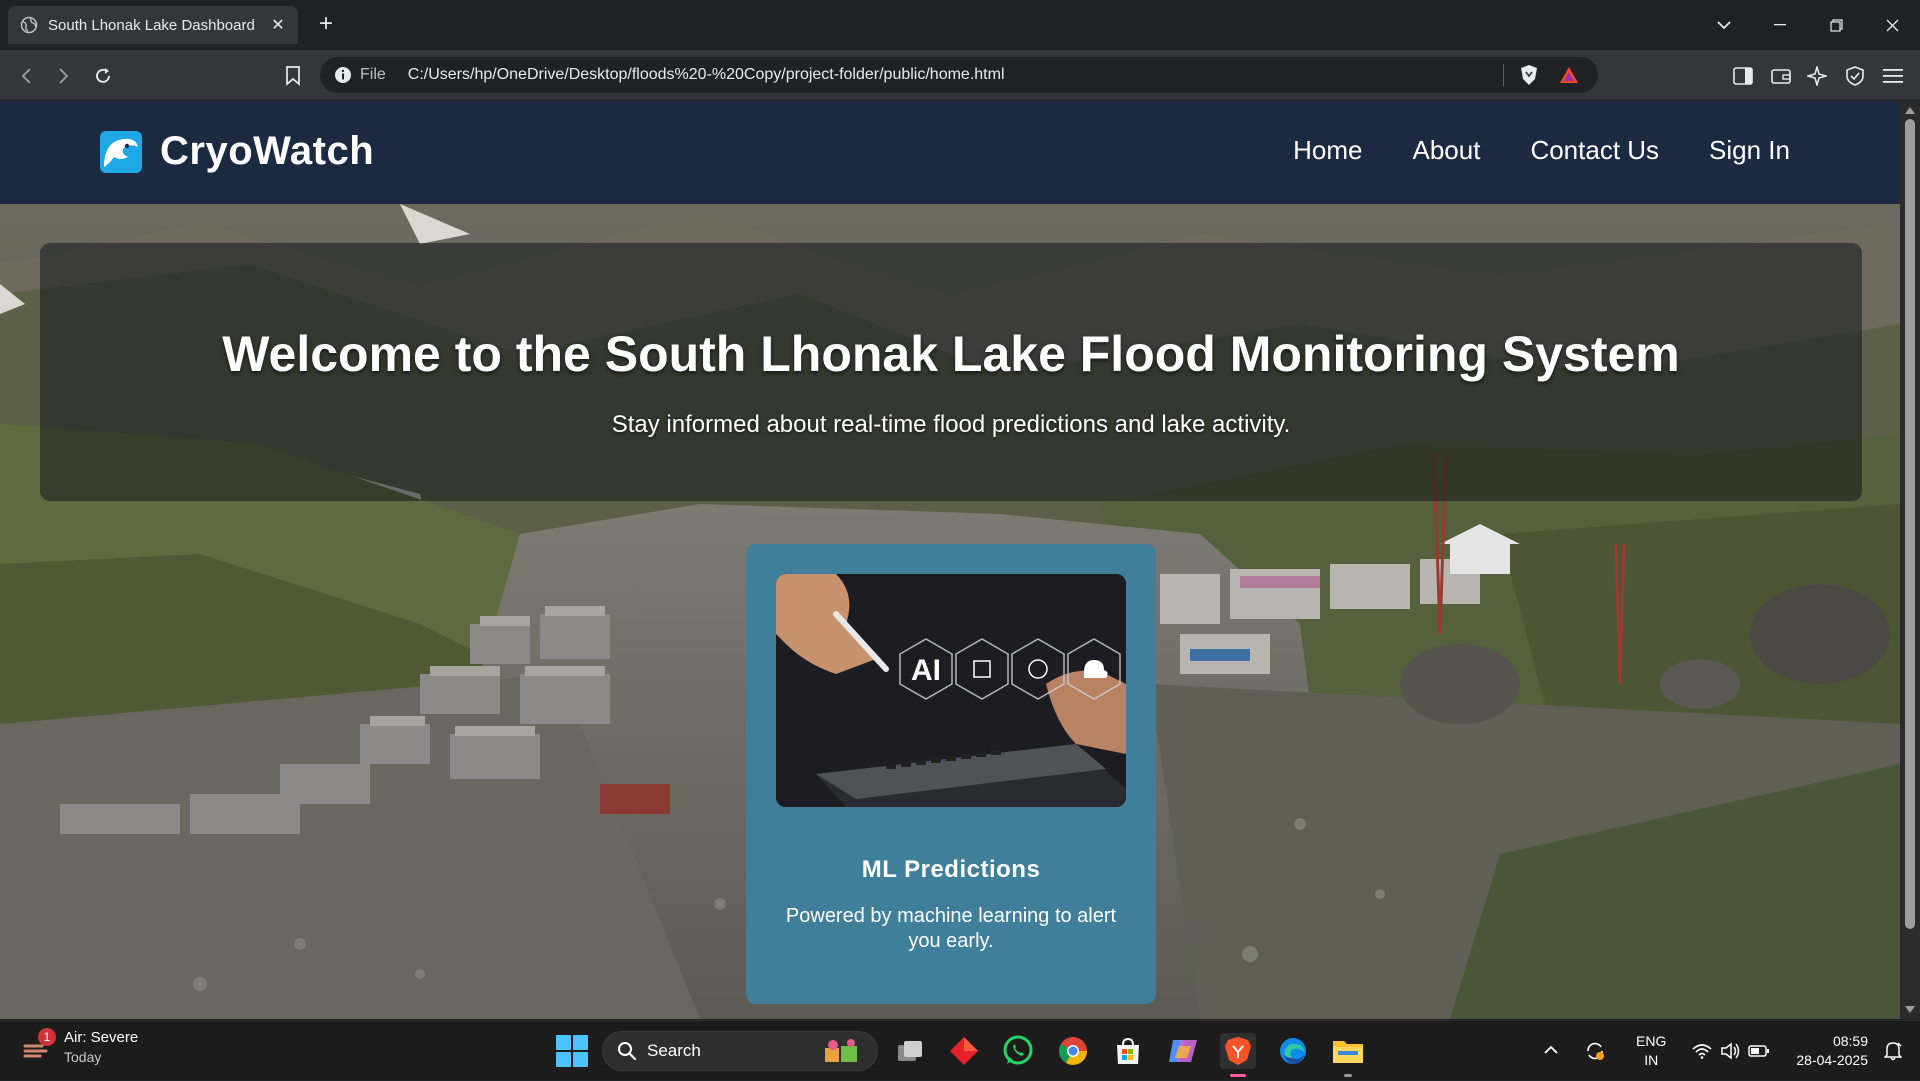  What do you see at coordinates (27, 76) in the screenshot?
I see `back-arrow-icon` at bounding box center [27, 76].